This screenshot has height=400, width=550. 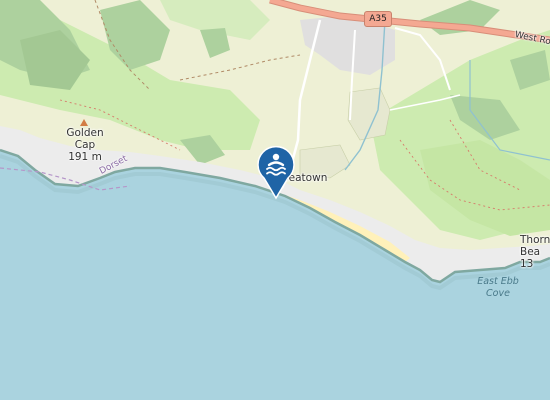 What do you see at coordinates (85, 157) in the screenshot?
I see `peak-elevation: 191 m` at bounding box center [85, 157].